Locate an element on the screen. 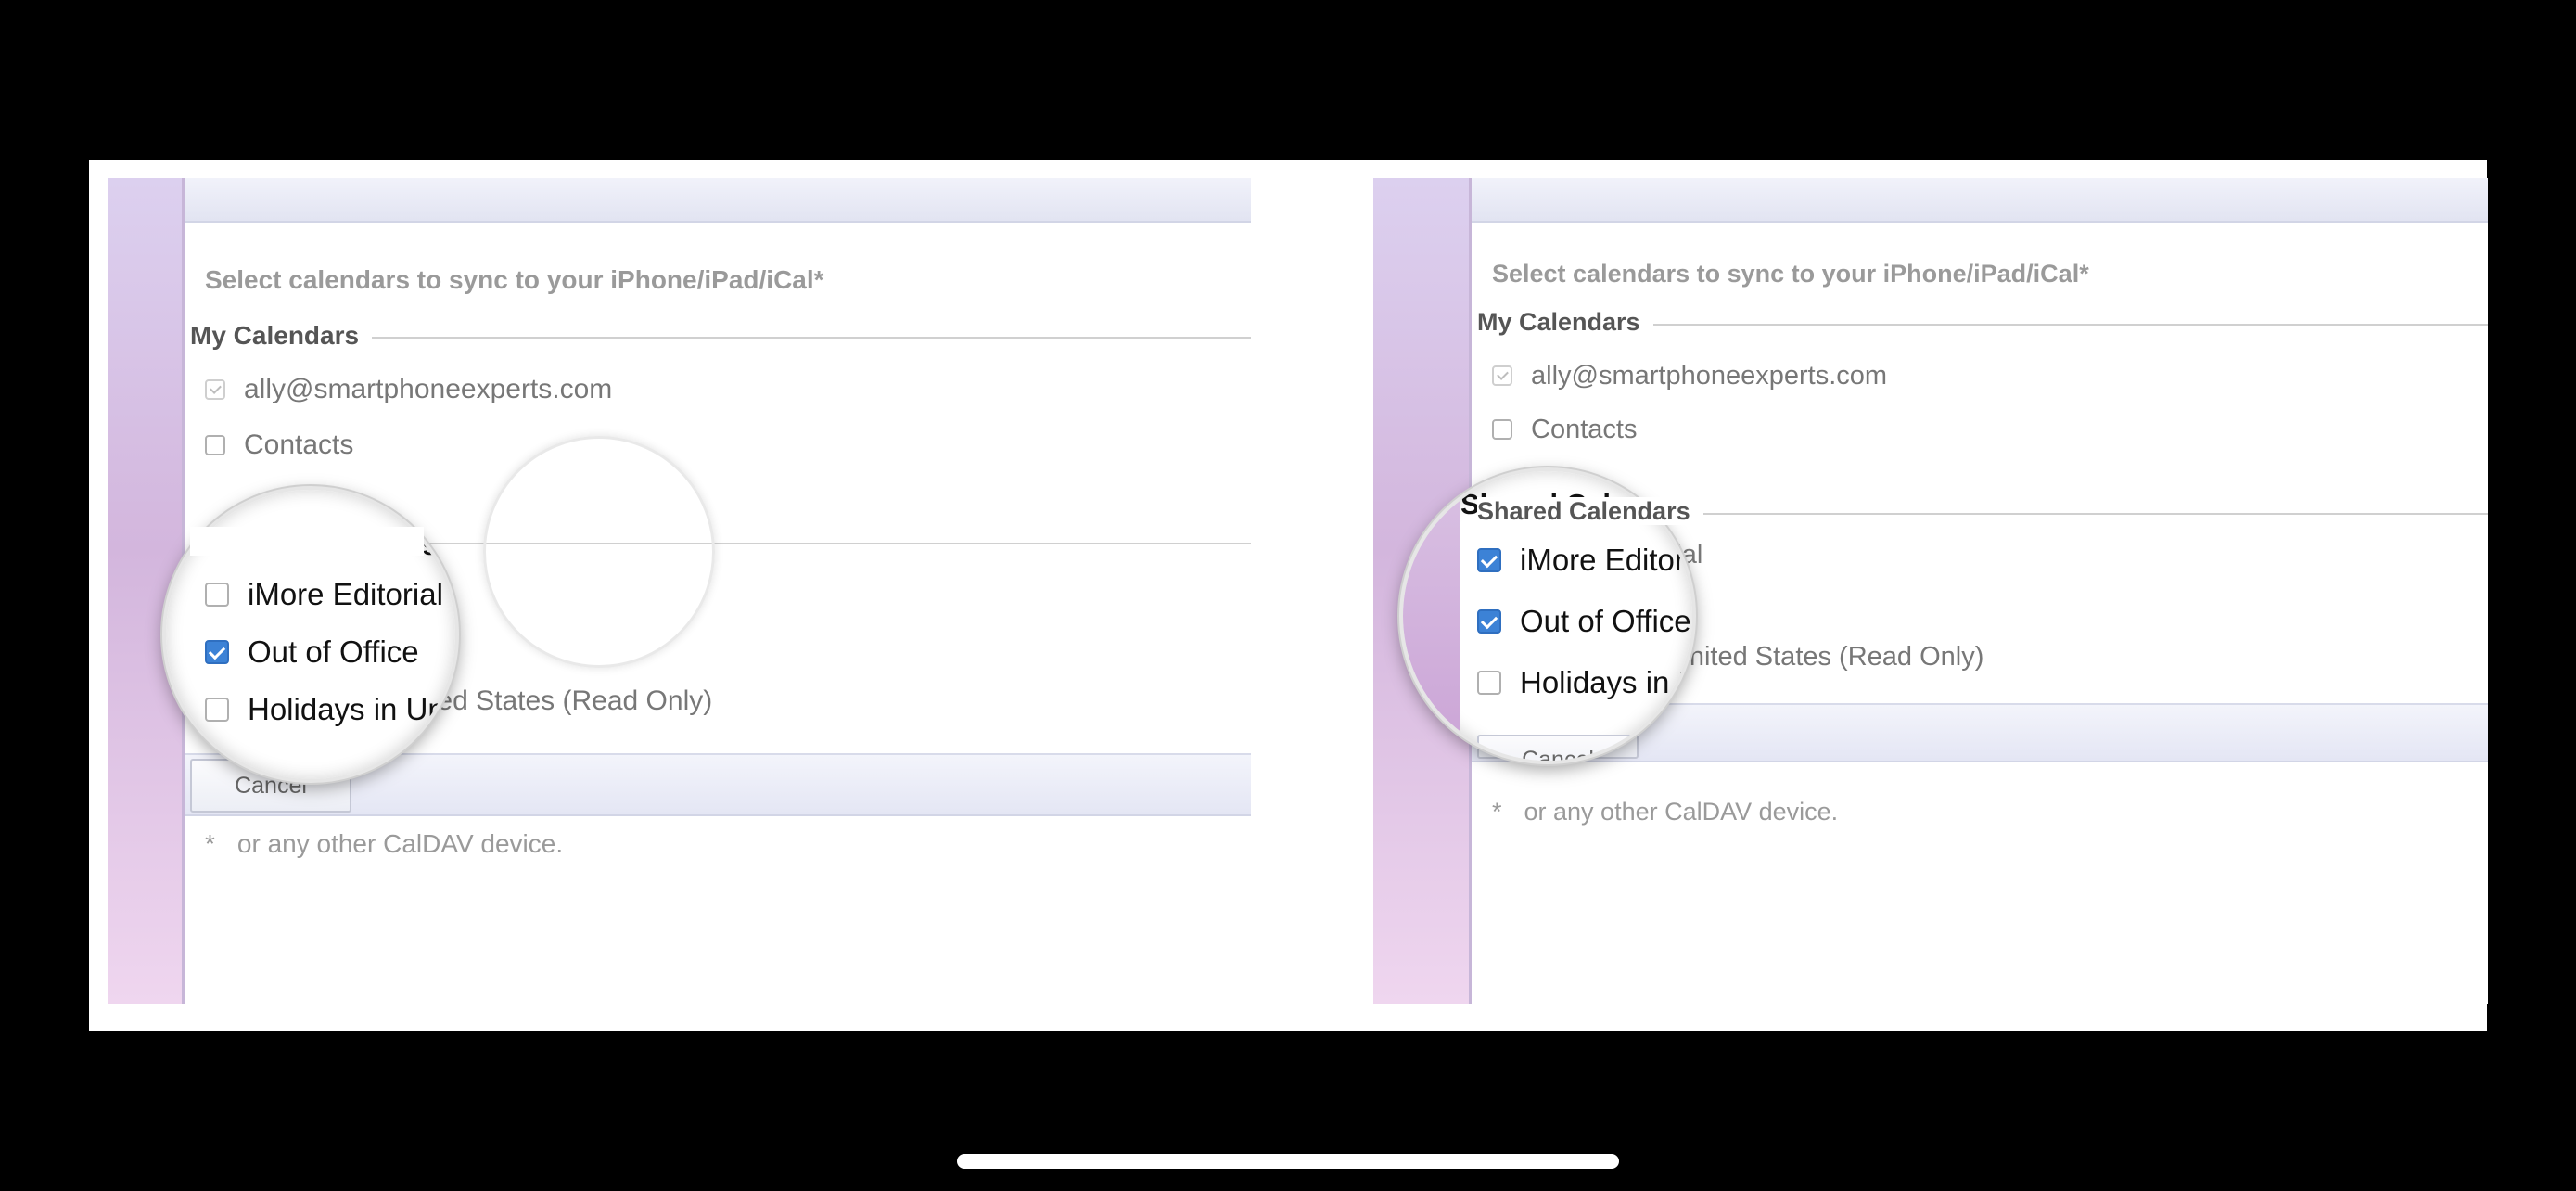 The width and height of the screenshot is (2576, 1191). home-indicator is located at coordinates (1288, 1162).